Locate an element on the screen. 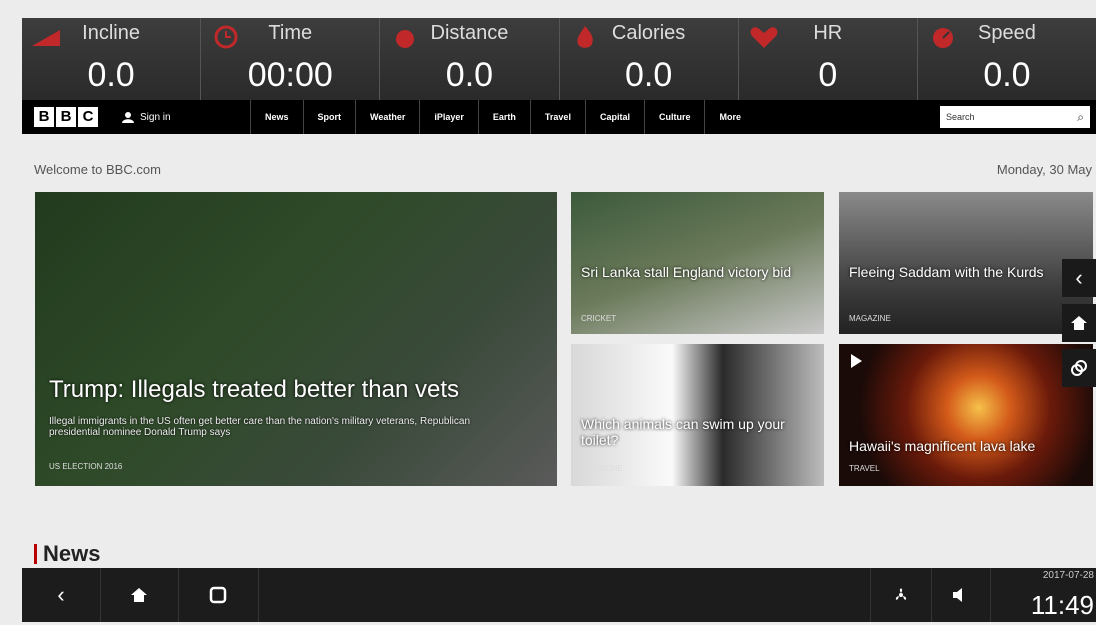 The height and width of the screenshot is (625, 1096). back-arrow-icon: ‹ is located at coordinates (61, 594).